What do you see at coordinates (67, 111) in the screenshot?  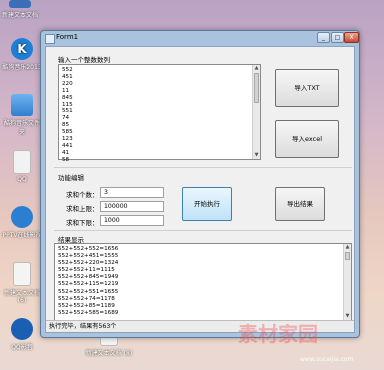 I see `list-item: 551` at bounding box center [67, 111].